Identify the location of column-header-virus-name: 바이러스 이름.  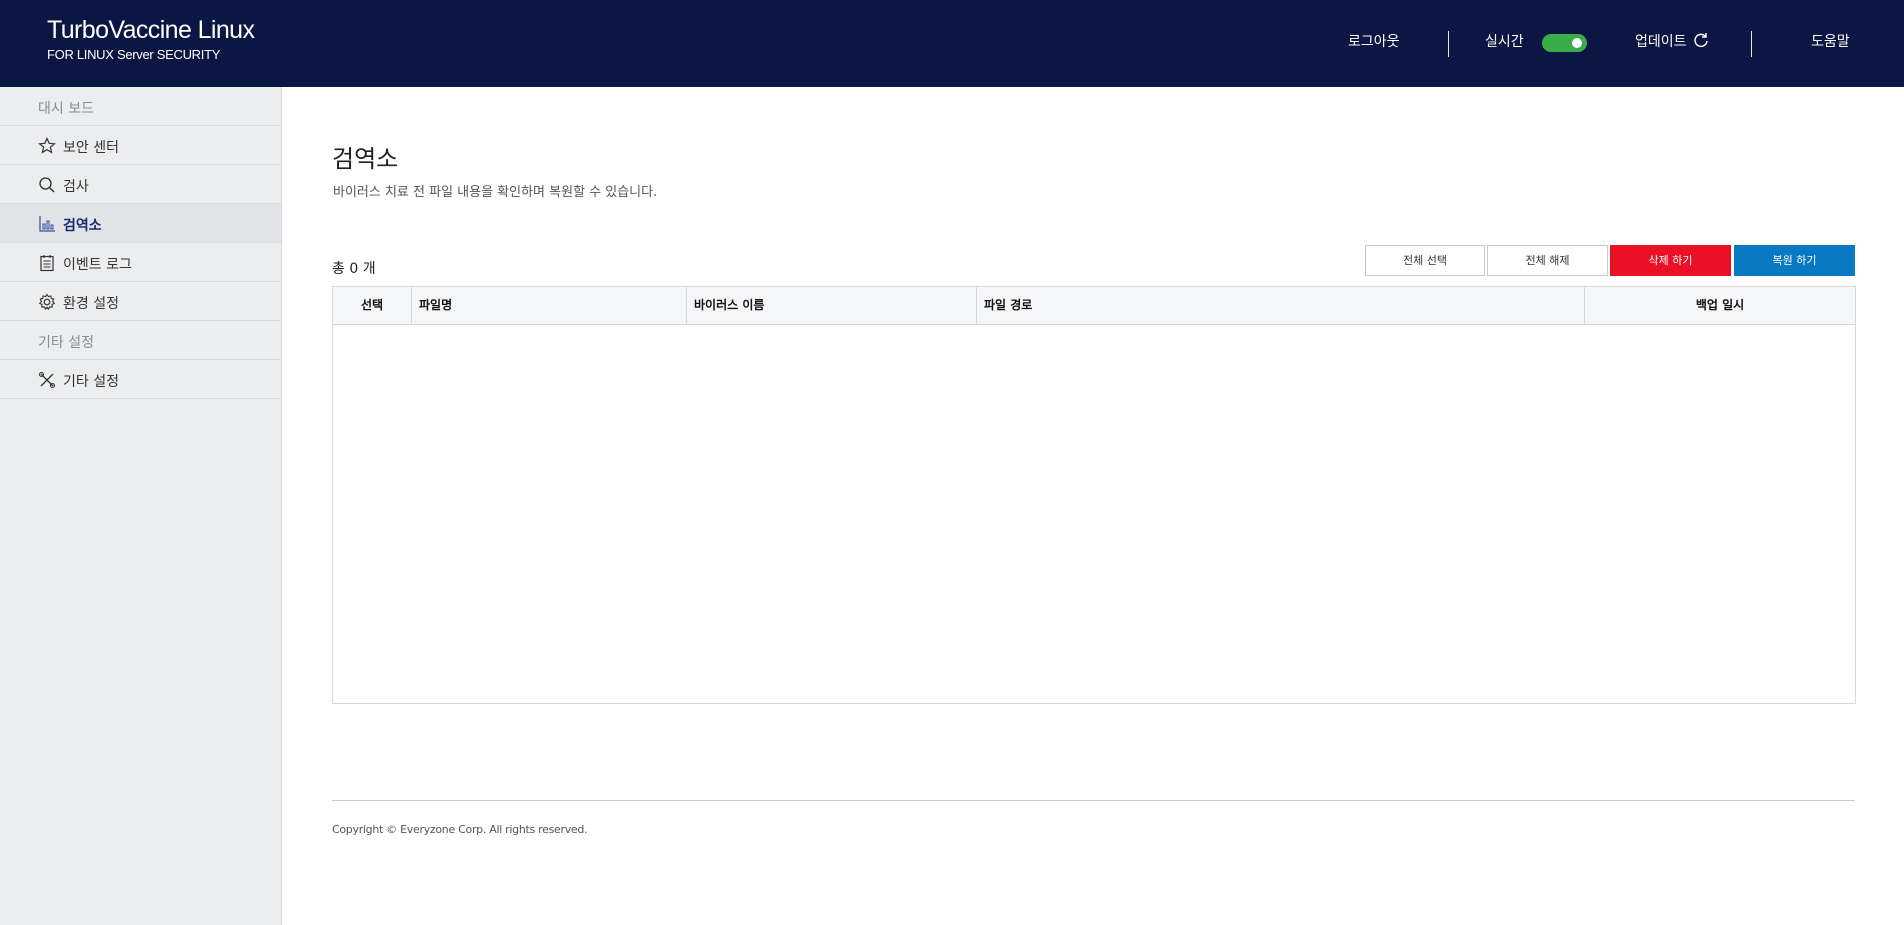
(832, 305).